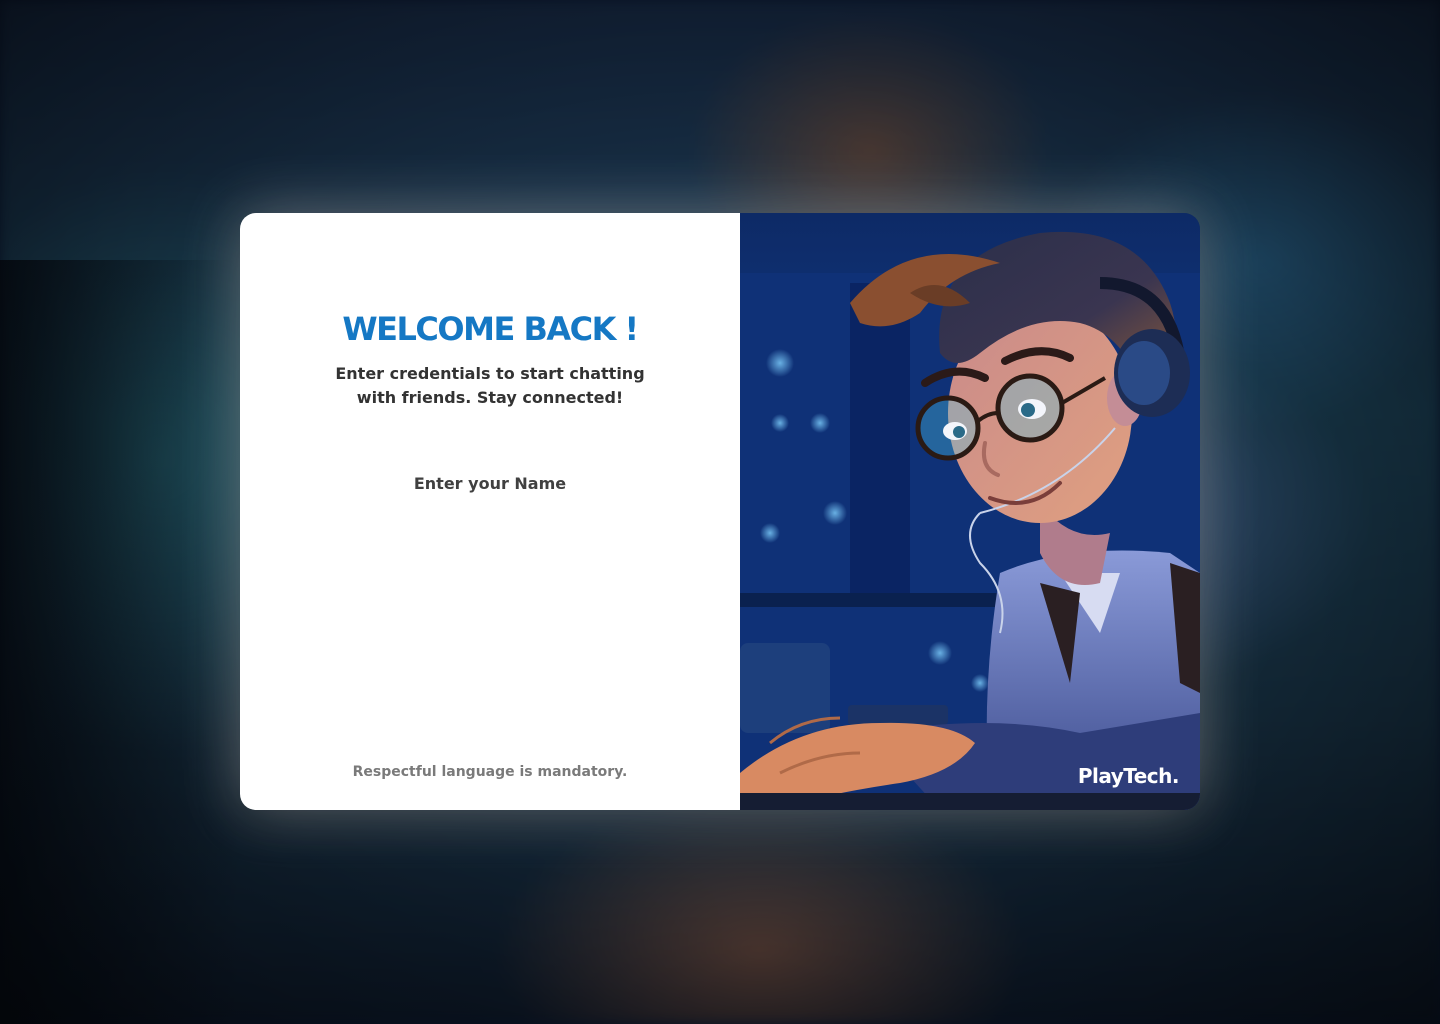  What do you see at coordinates (490, 329) in the screenshot?
I see `page-title: WELCOME BACK !` at bounding box center [490, 329].